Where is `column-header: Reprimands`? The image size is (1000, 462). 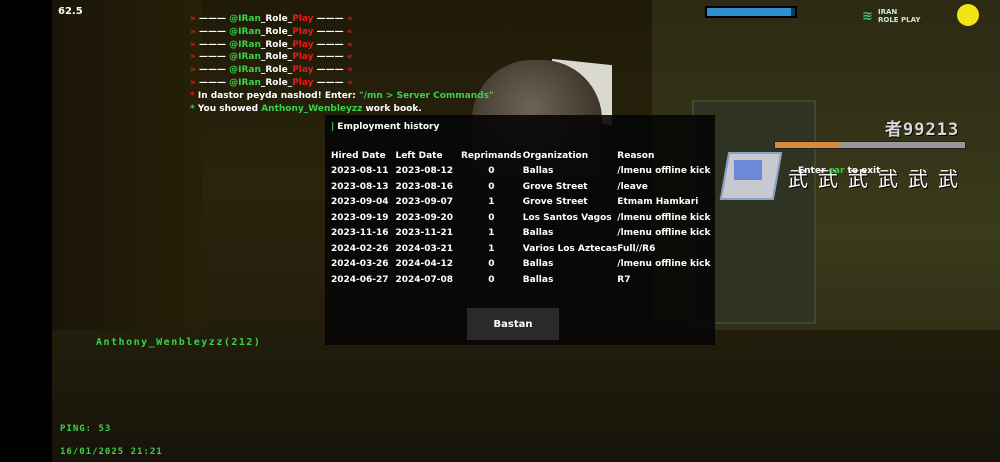 column-header: Reprimands is located at coordinates (491, 155).